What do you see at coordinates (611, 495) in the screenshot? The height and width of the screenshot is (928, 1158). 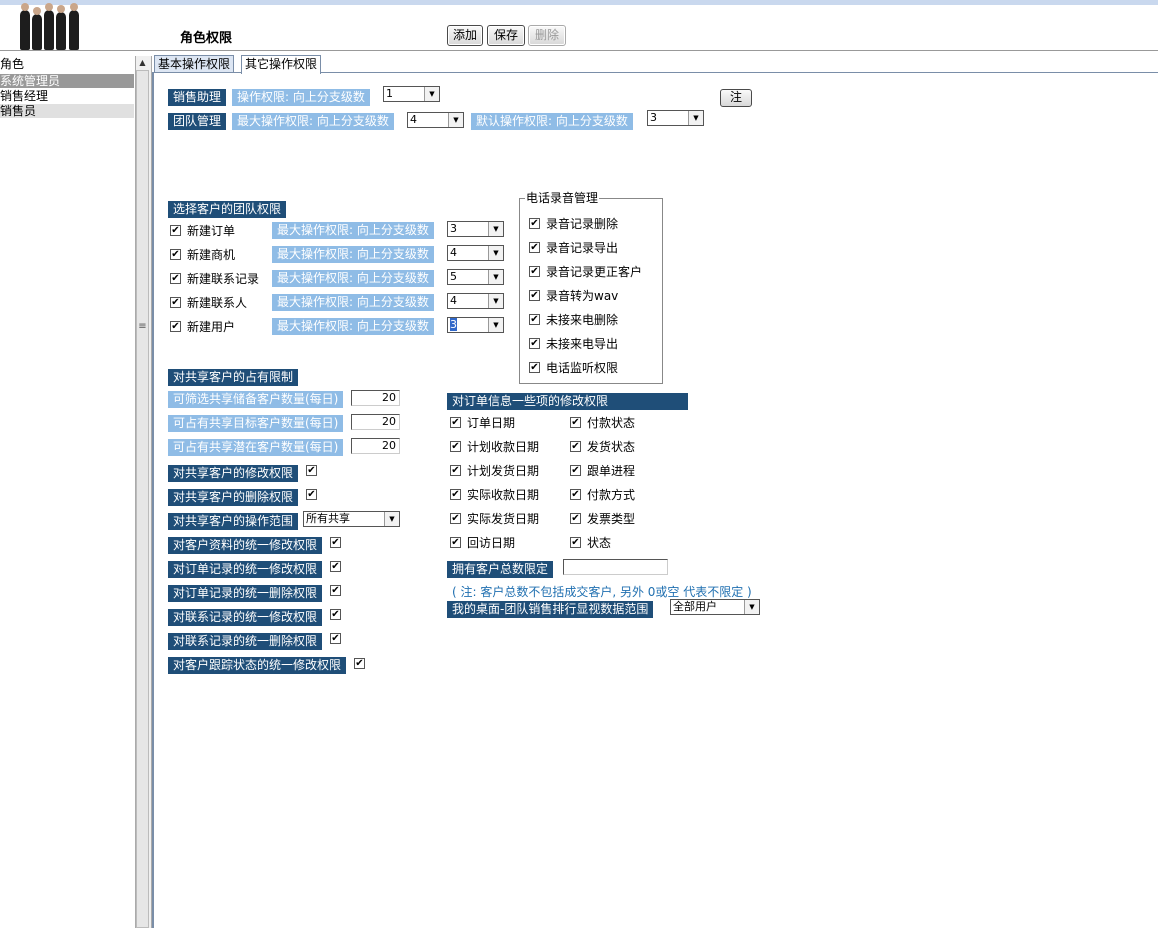 I see `payment-method-label: 付款方式` at bounding box center [611, 495].